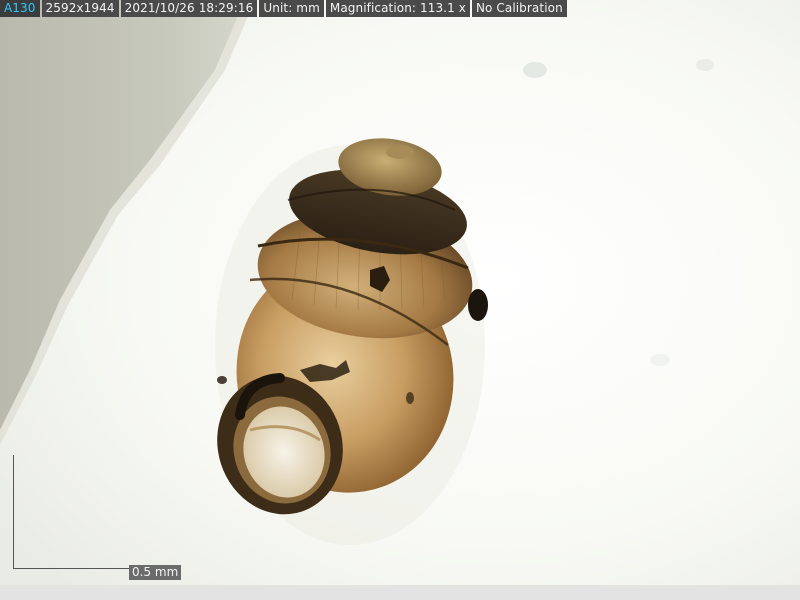 This screenshot has width=800, height=600. Describe the element at coordinates (189, 8) in the screenshot. I see `datetime-label: 2021/10/26 18:29:16` at that location.